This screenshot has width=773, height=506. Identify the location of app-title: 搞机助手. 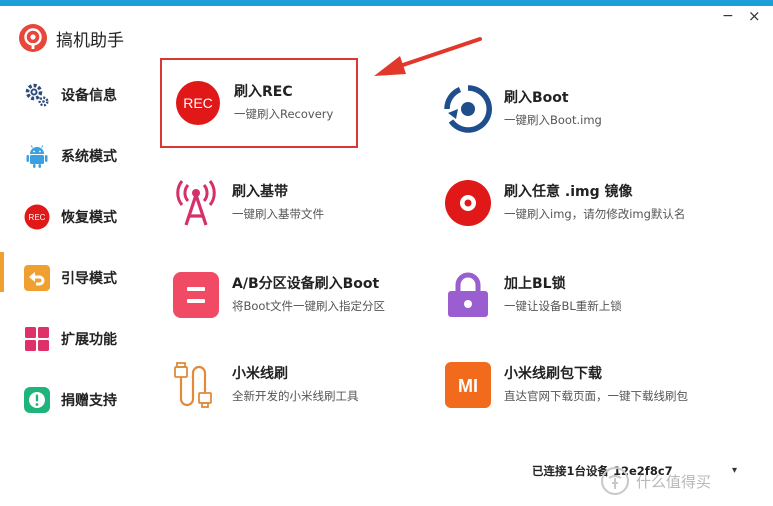
(90, 40).